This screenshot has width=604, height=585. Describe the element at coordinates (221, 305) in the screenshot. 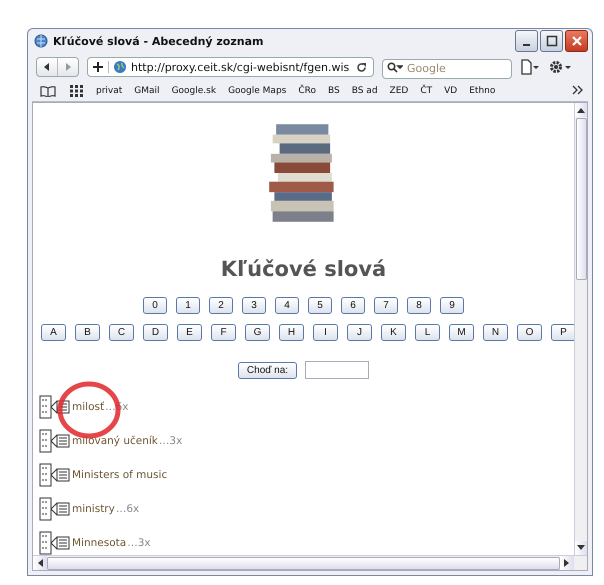

I see `digit-button: 2` at that location.